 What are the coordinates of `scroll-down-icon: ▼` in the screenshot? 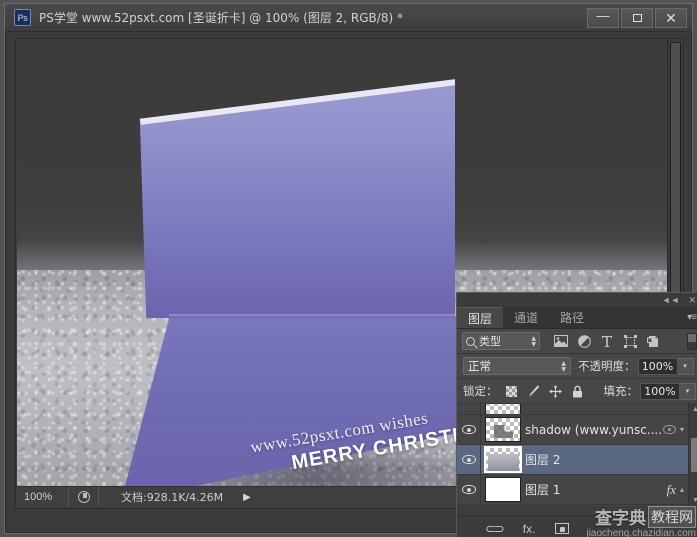 It's located at (694, 500).